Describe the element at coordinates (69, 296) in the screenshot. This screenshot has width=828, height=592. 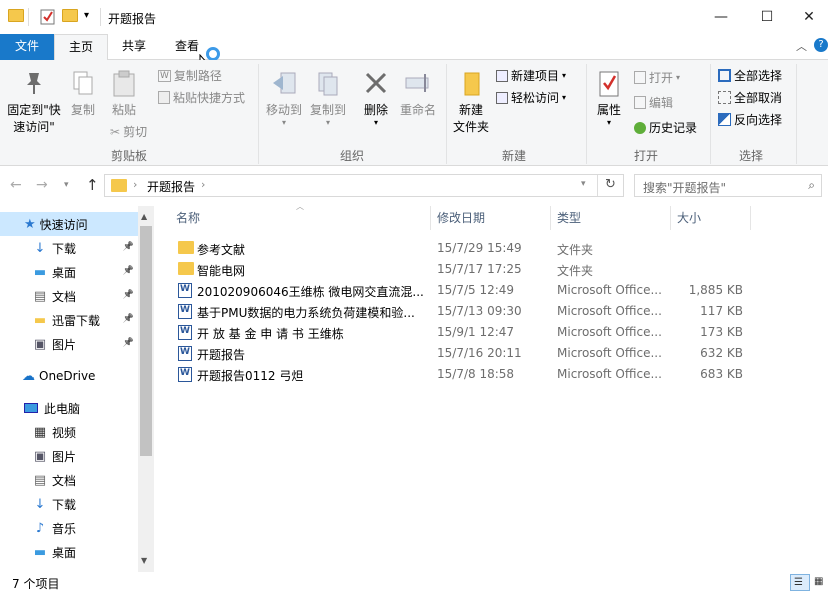
I see `nav-item: ▤ 文档 📌` at that location.